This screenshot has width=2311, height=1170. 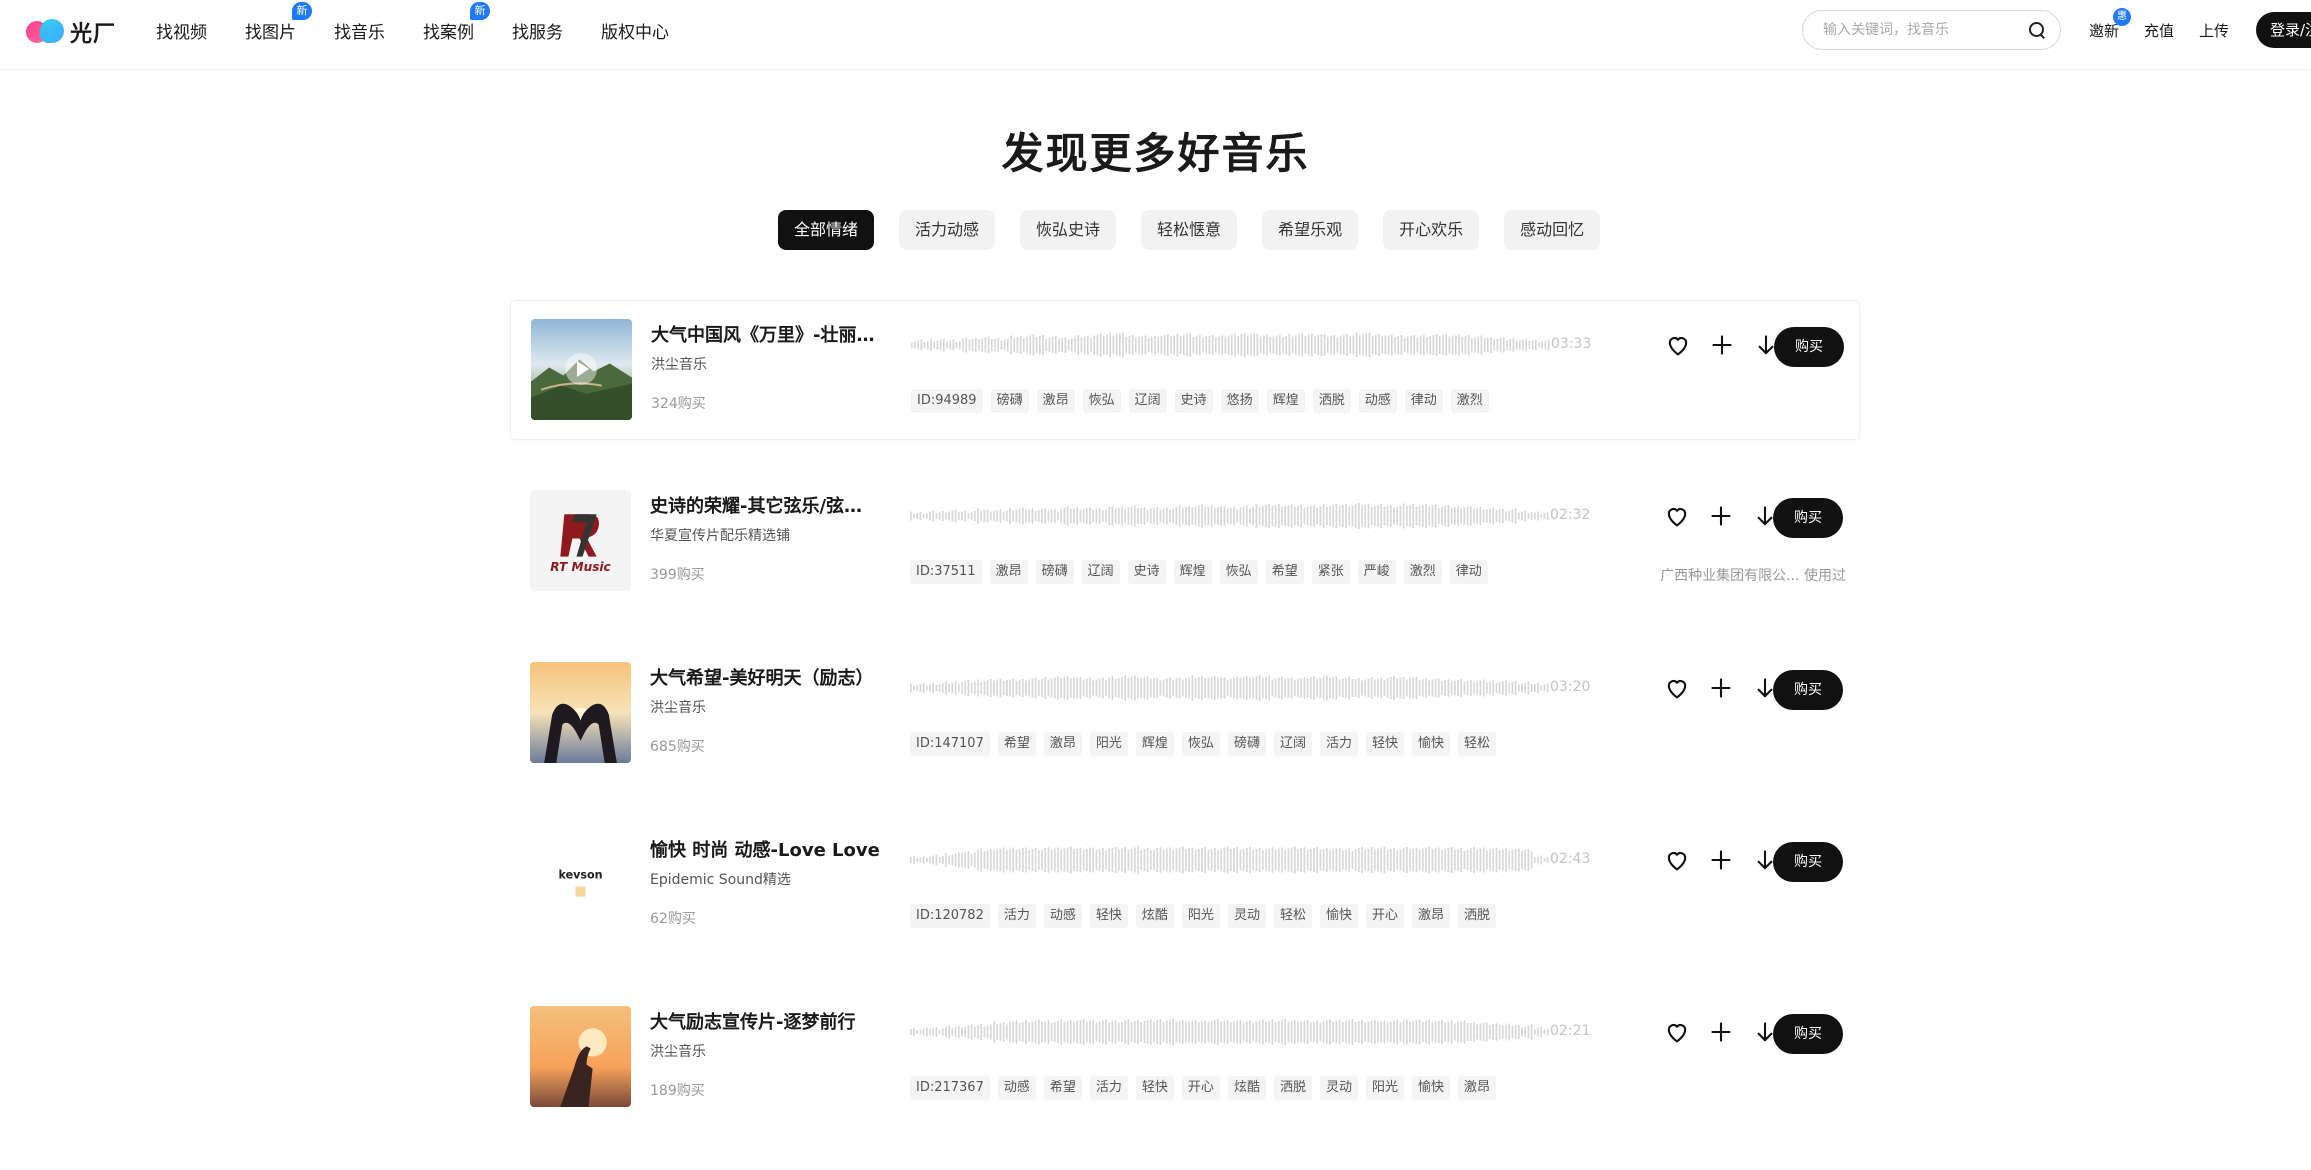 What do you see at coordinates (278, 22) in the screenshot?
I see `nav-find-image: 找图片 新` at bounding box center [278, 22].